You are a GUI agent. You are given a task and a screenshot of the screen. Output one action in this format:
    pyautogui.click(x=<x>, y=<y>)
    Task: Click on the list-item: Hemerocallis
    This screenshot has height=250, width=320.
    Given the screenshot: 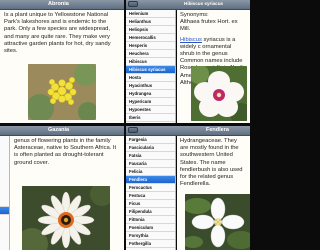 What is the action you would take?
    pyautogui.click(x=150, y=38)
    